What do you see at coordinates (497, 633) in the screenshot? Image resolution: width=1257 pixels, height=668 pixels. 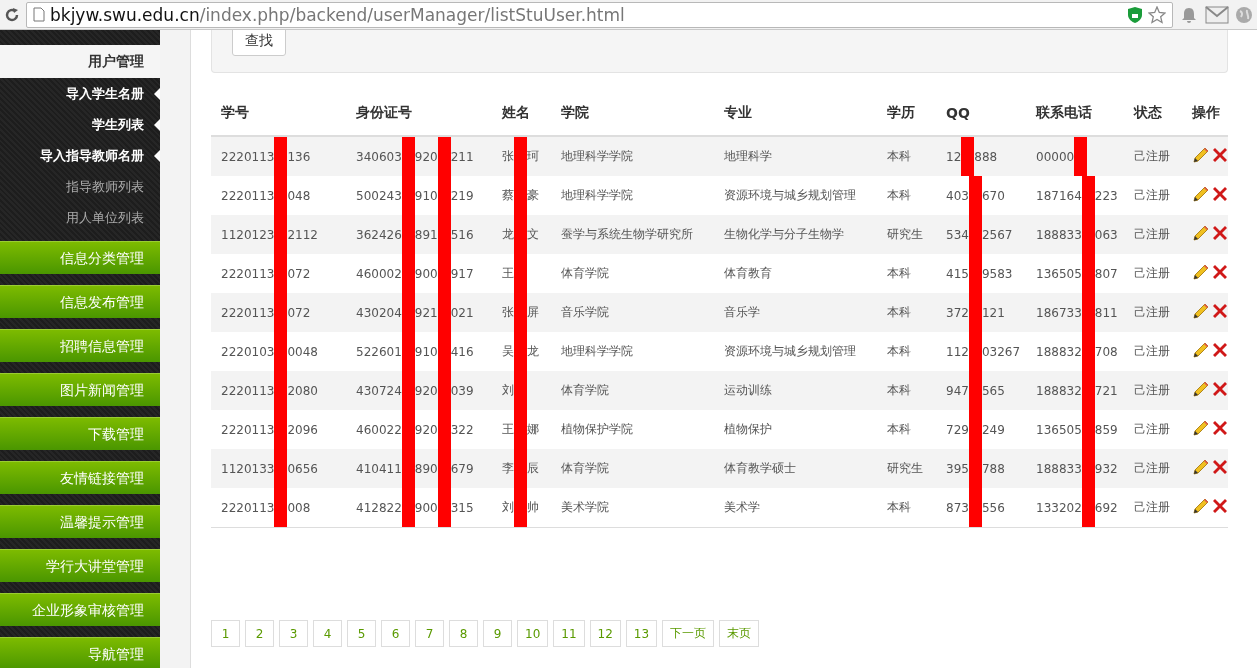 I see `page-link: 9` at bounding box center [497, 633].